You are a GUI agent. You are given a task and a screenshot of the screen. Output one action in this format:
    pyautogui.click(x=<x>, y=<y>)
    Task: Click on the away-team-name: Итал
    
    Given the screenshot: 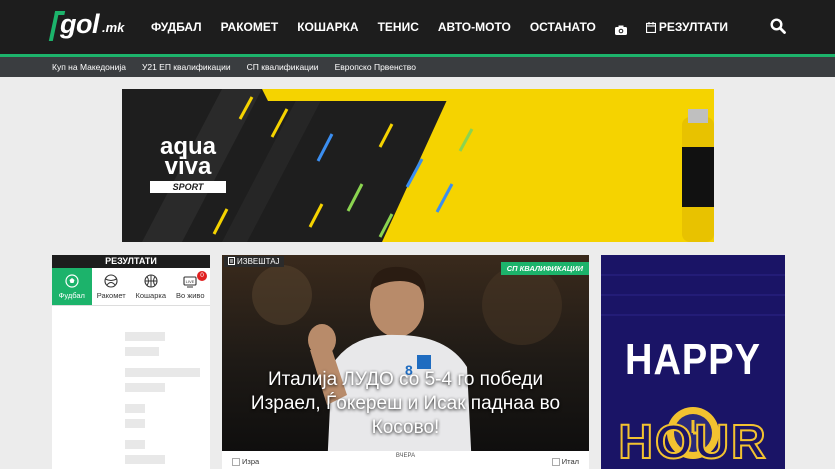 What is the action you would take?
    pyautogui.click(x=570, y=461)
    